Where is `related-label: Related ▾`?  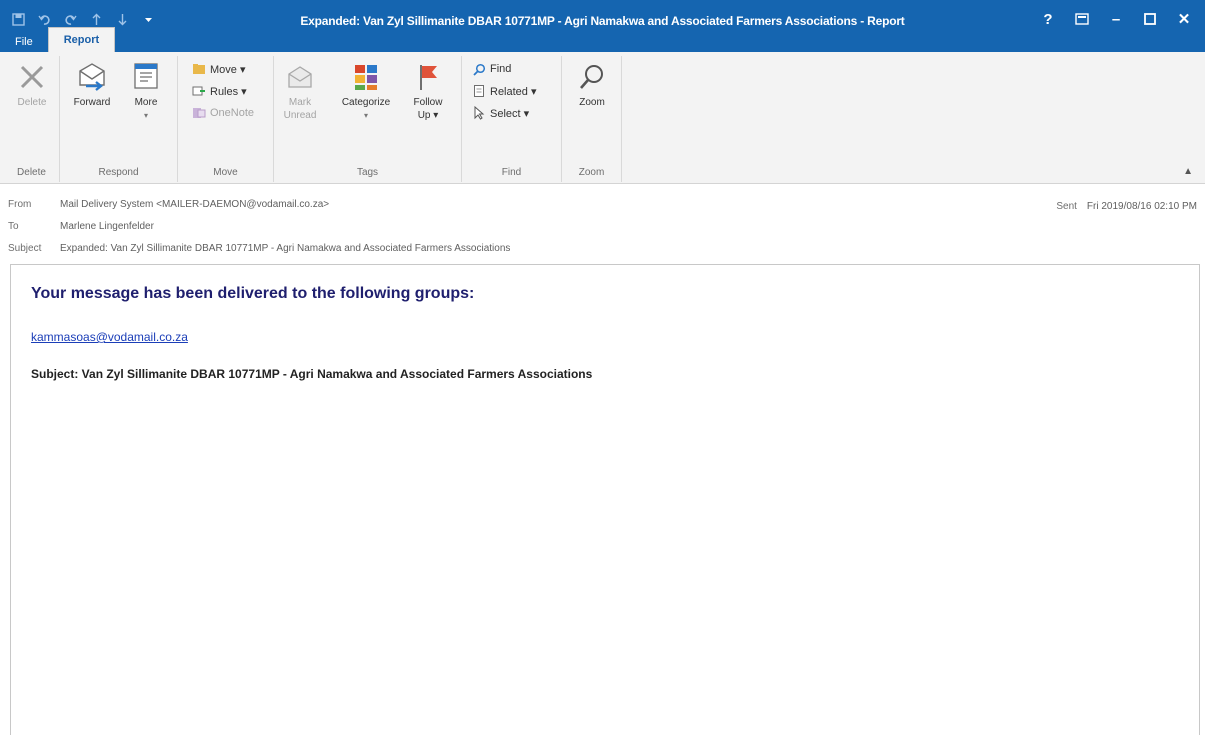 related-label: Related ▾ is located at coordinates (513, 91).